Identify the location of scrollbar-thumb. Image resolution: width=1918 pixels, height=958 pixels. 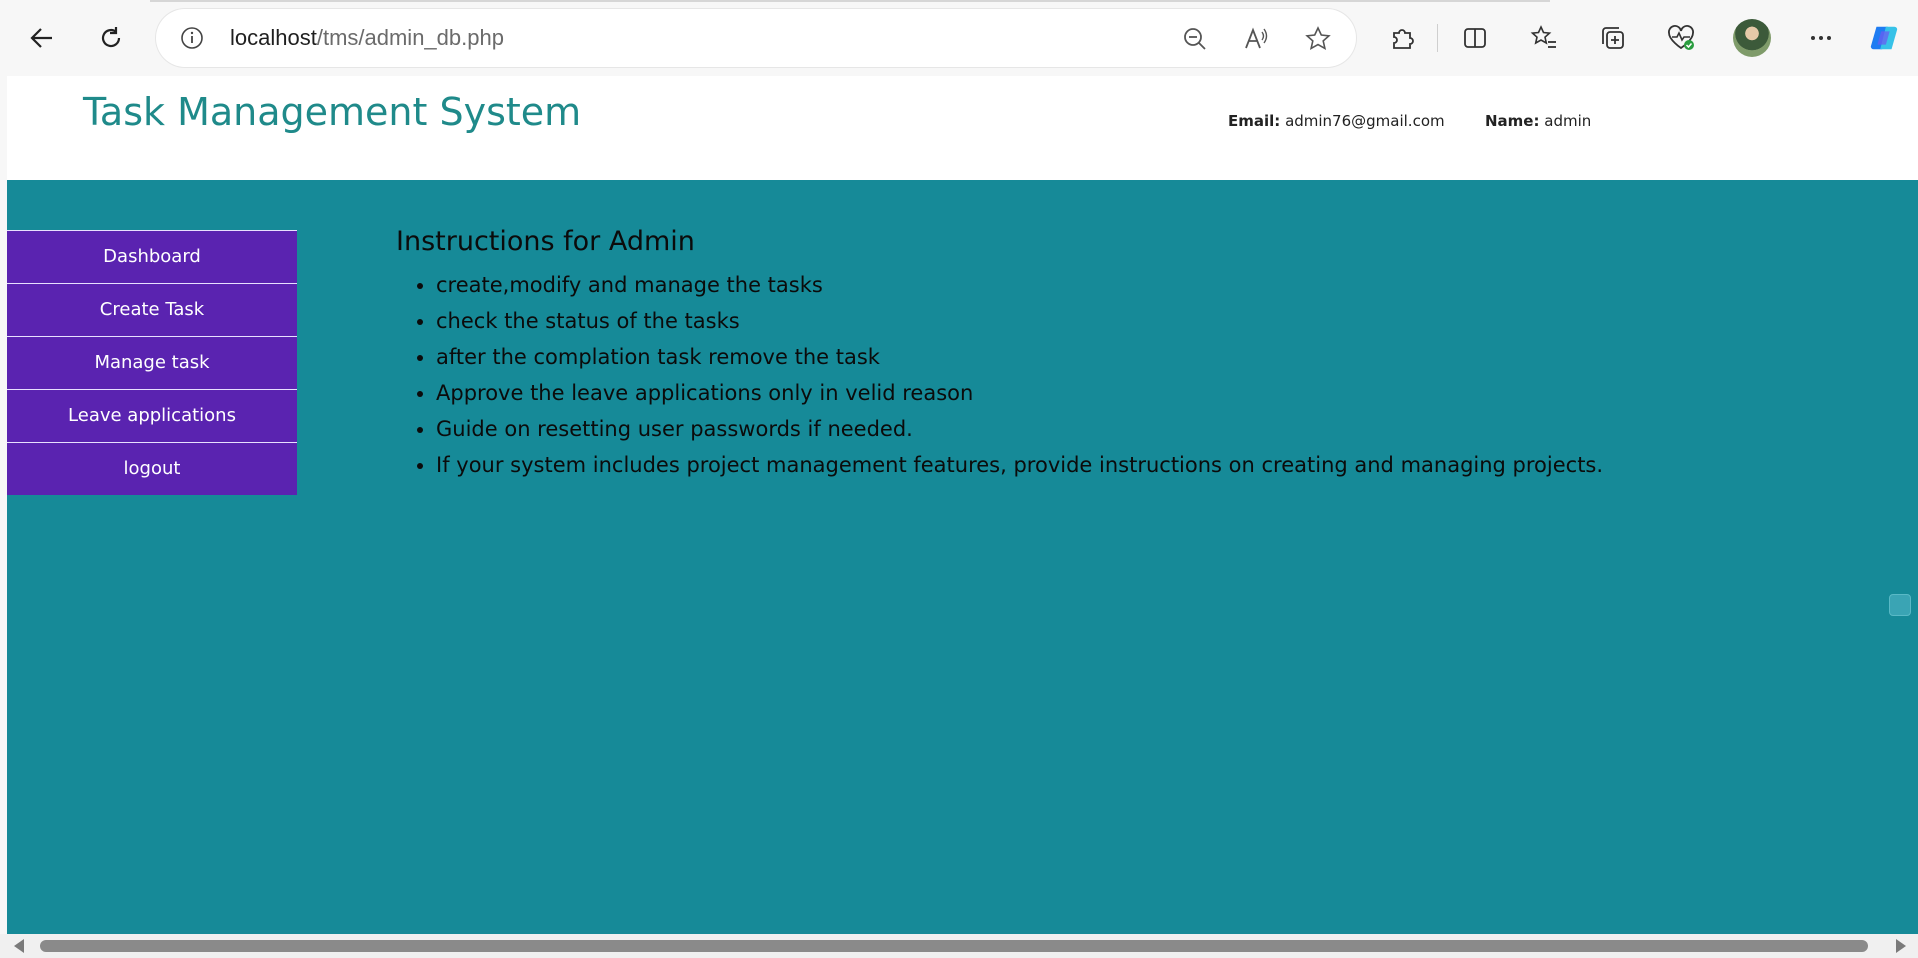
(954, 946).